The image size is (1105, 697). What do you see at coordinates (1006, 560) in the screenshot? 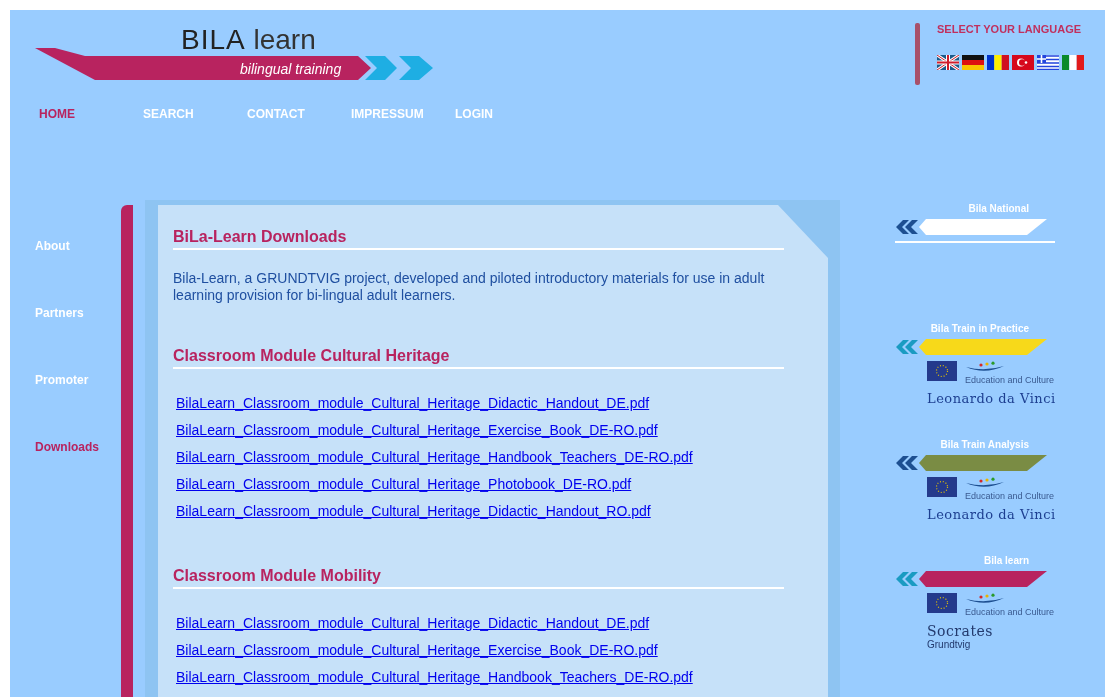
I see `project-label: Bila learn` at bounding box center [1006, 560].